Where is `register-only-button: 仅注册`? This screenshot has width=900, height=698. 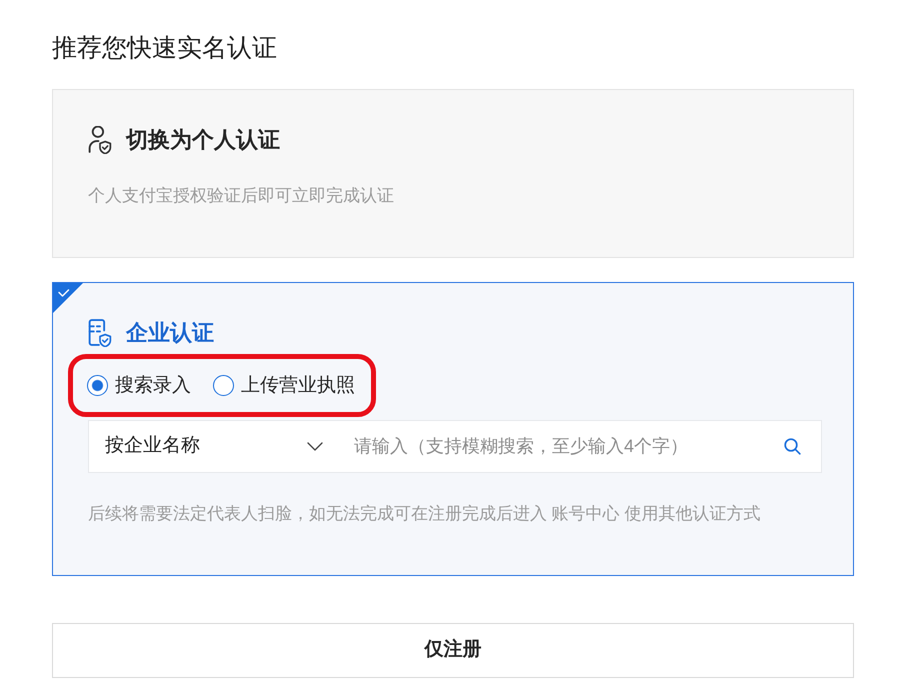 register-only-button: 仅注册 is located at coordinates (453, 650).